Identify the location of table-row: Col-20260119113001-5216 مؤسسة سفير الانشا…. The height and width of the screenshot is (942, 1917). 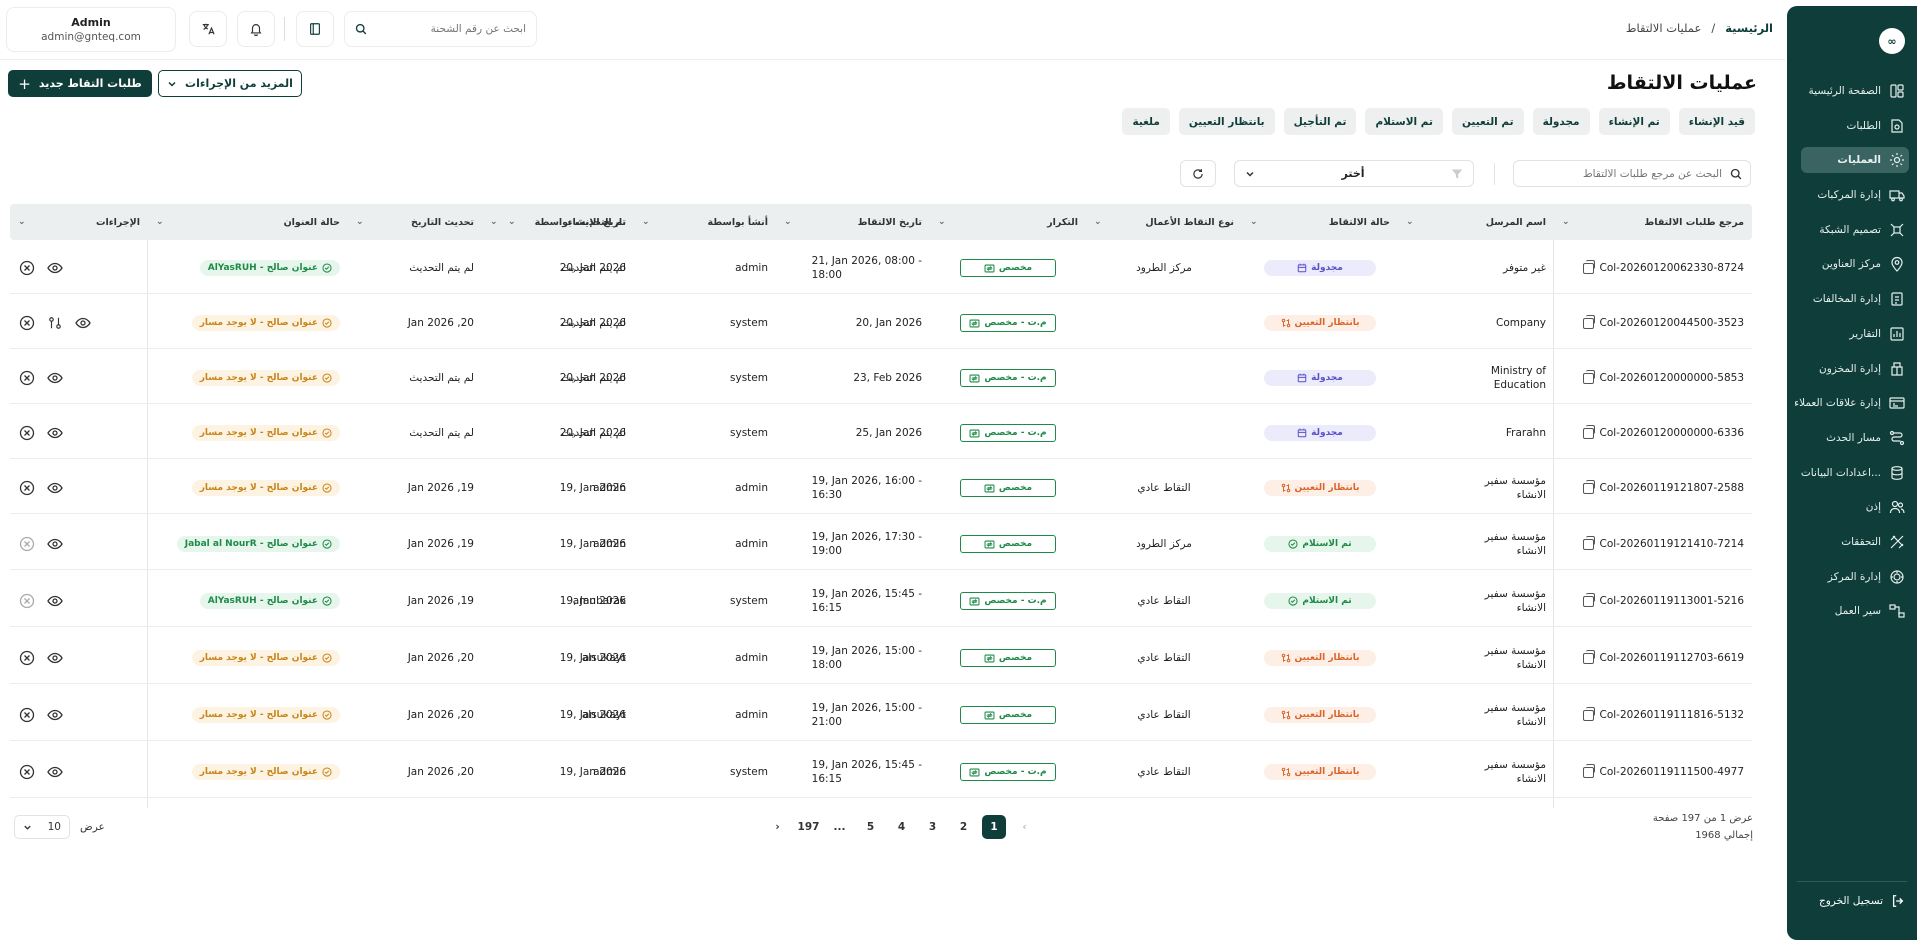
(881, 601).